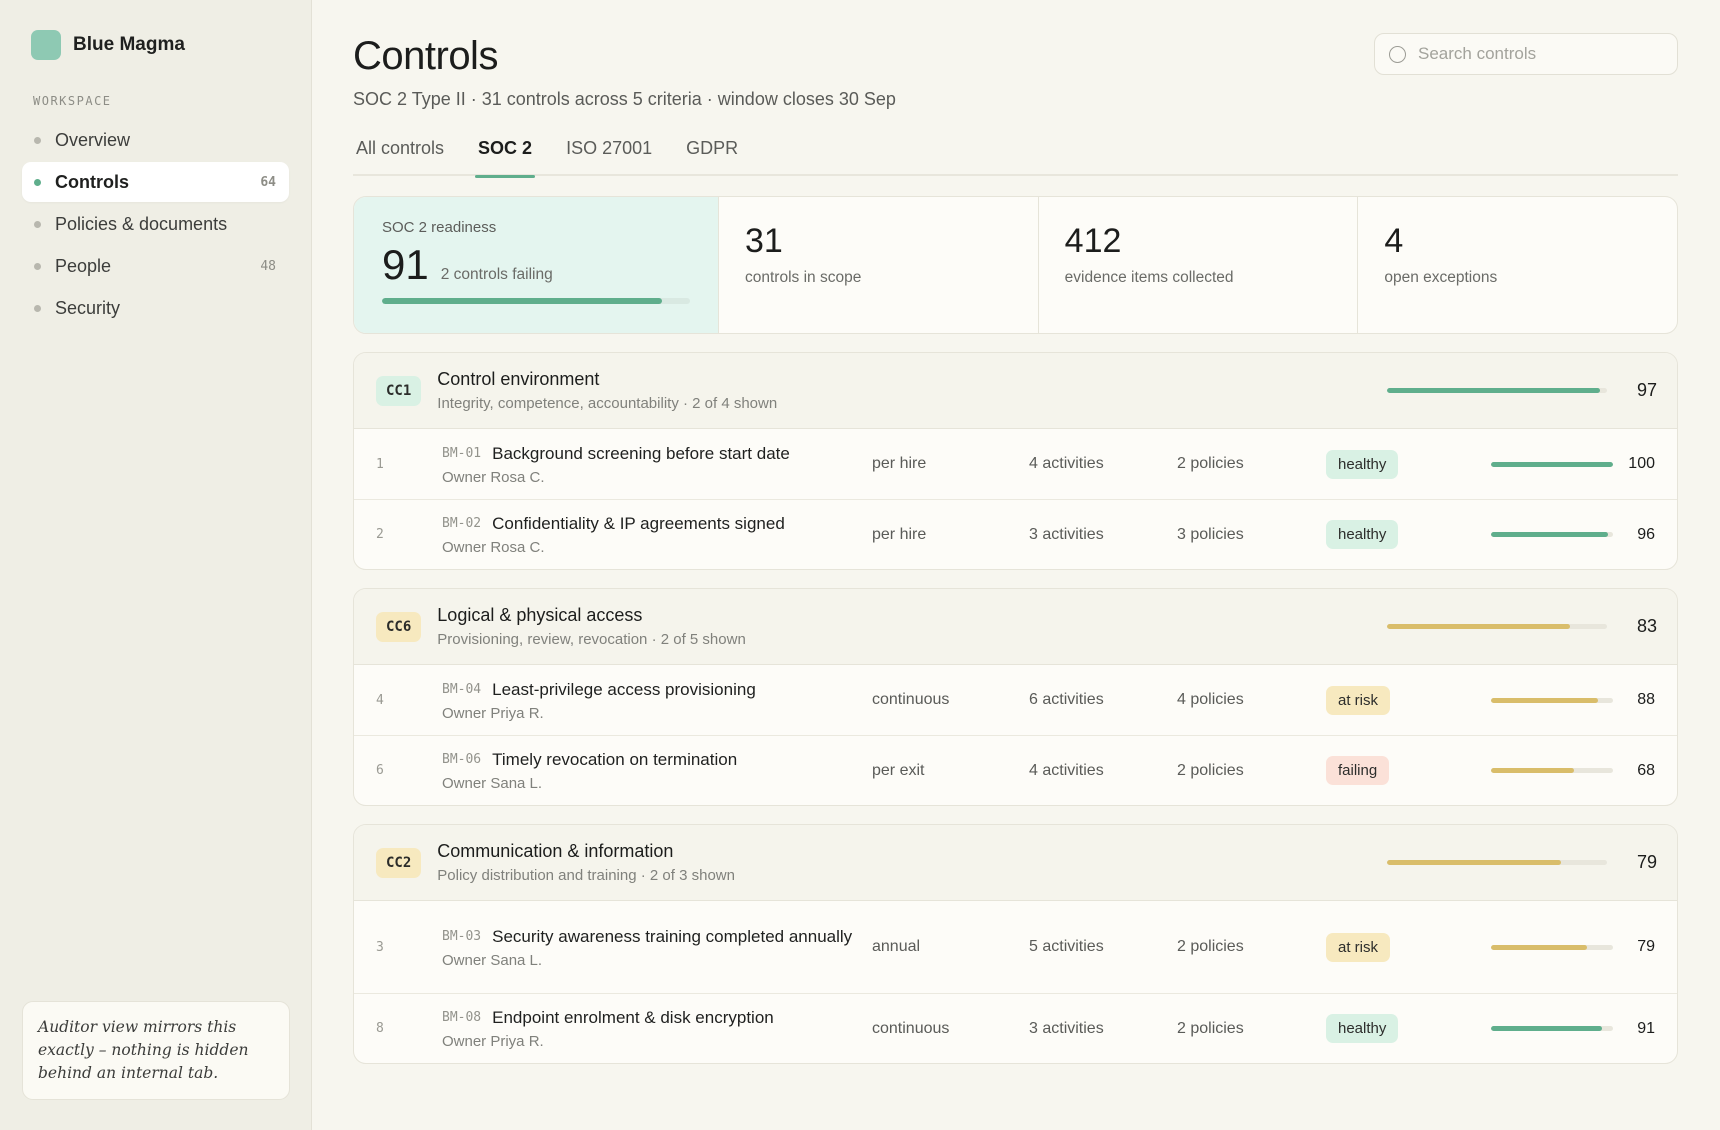 The width and height of the screenshot is (1720, 1130). What do you see at coordinates (1646, 1028) in the screenshot?
I see `control-score: 91` at bounding box center [1646, 1028].